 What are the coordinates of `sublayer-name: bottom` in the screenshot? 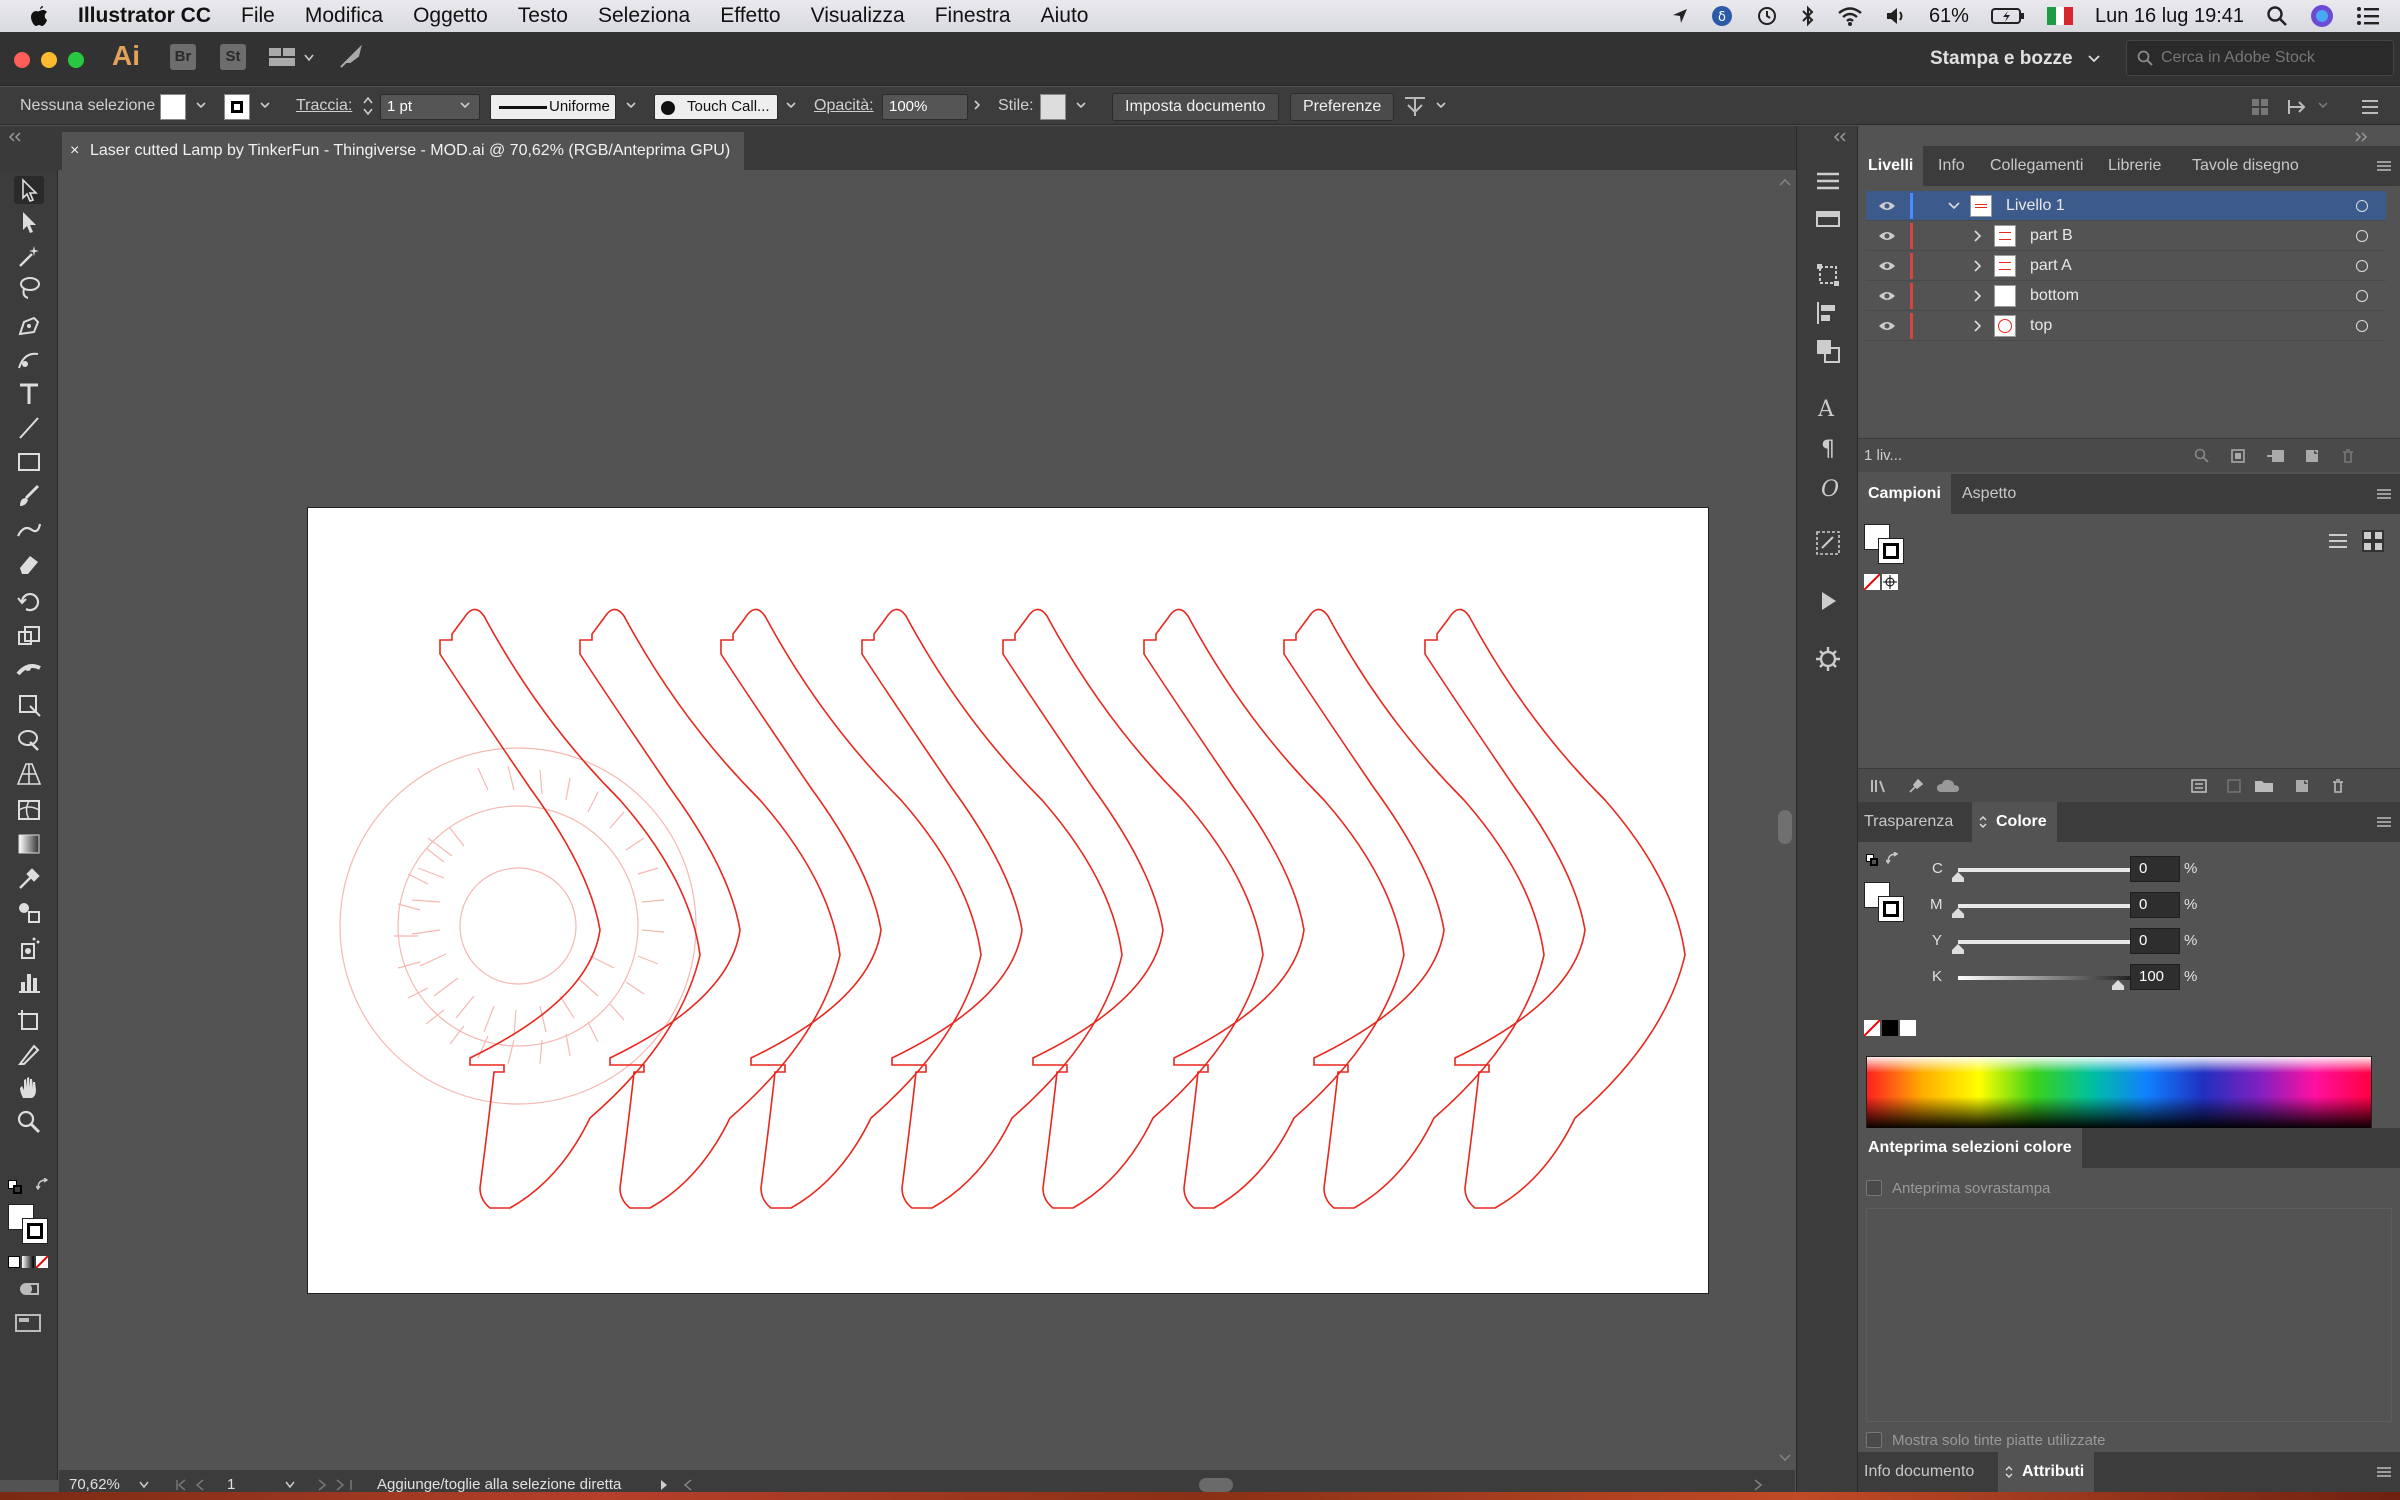 It's located at (2054, 296).